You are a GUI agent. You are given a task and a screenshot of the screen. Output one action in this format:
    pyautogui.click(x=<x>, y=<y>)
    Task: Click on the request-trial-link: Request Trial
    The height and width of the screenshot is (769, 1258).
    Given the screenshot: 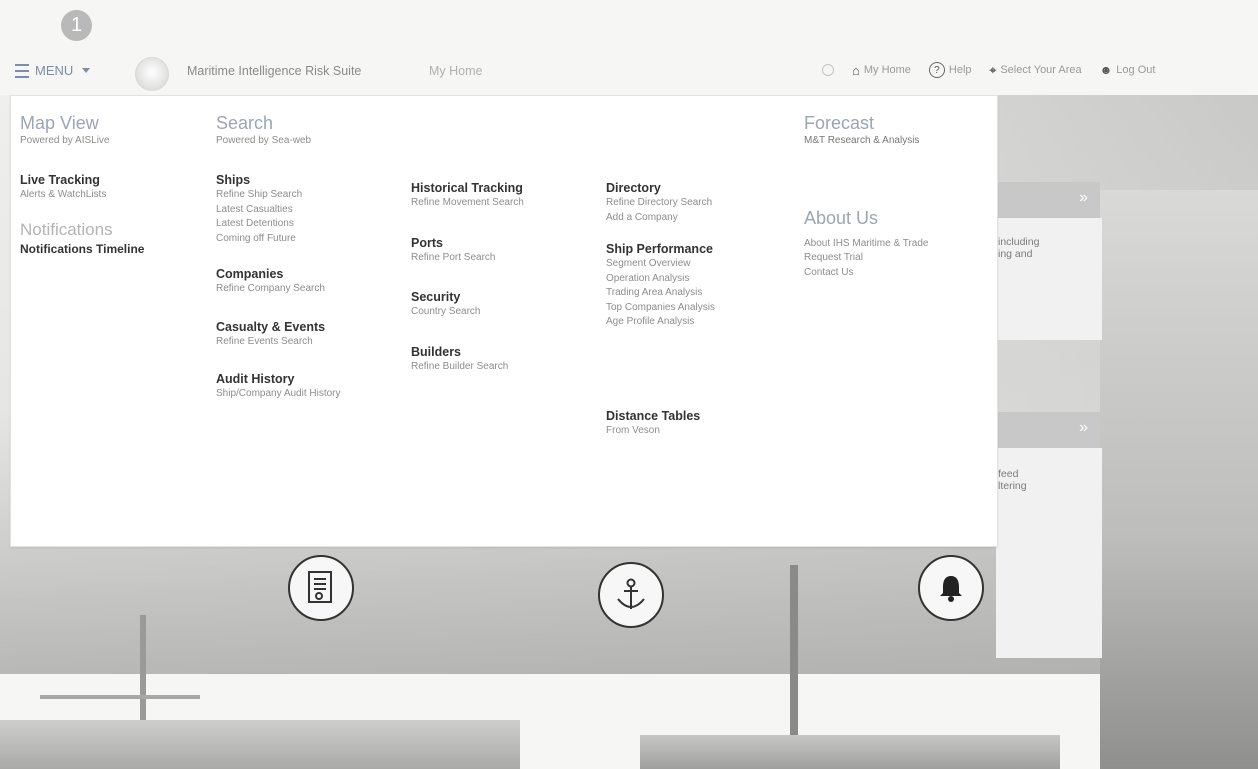 What is the action you would take?
    pyautogui.click(x=866, y=258)
    